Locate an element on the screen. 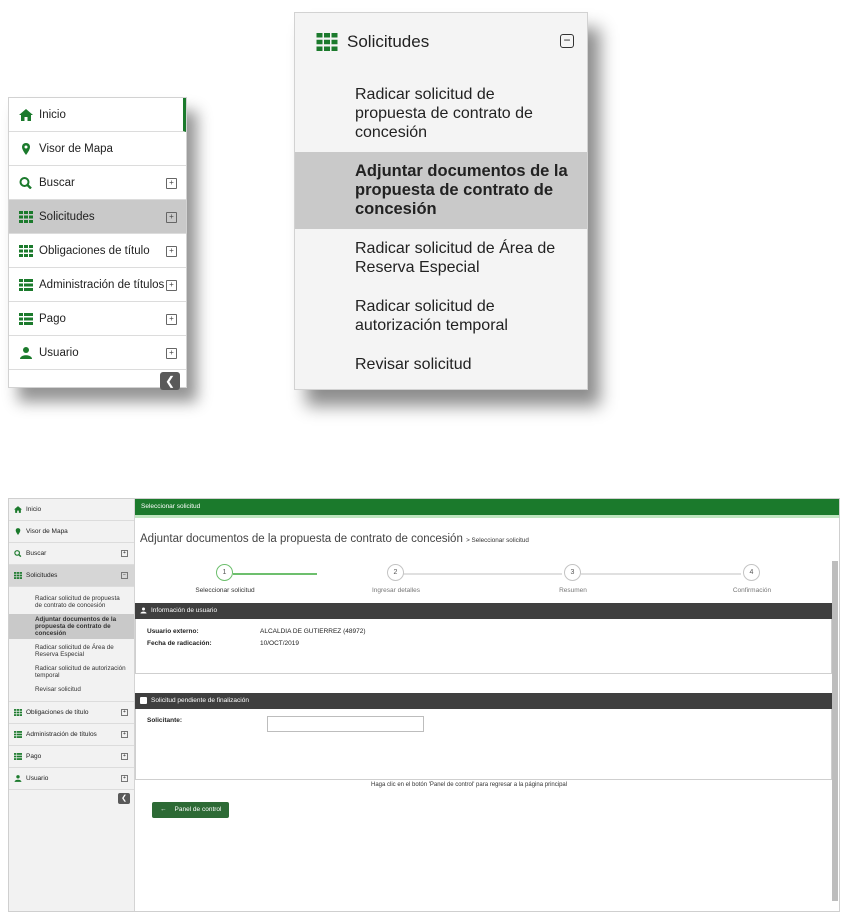 Image resolution: width=841 pixels, height=912 pixels. square-icon is located at coordinates (143, 700).